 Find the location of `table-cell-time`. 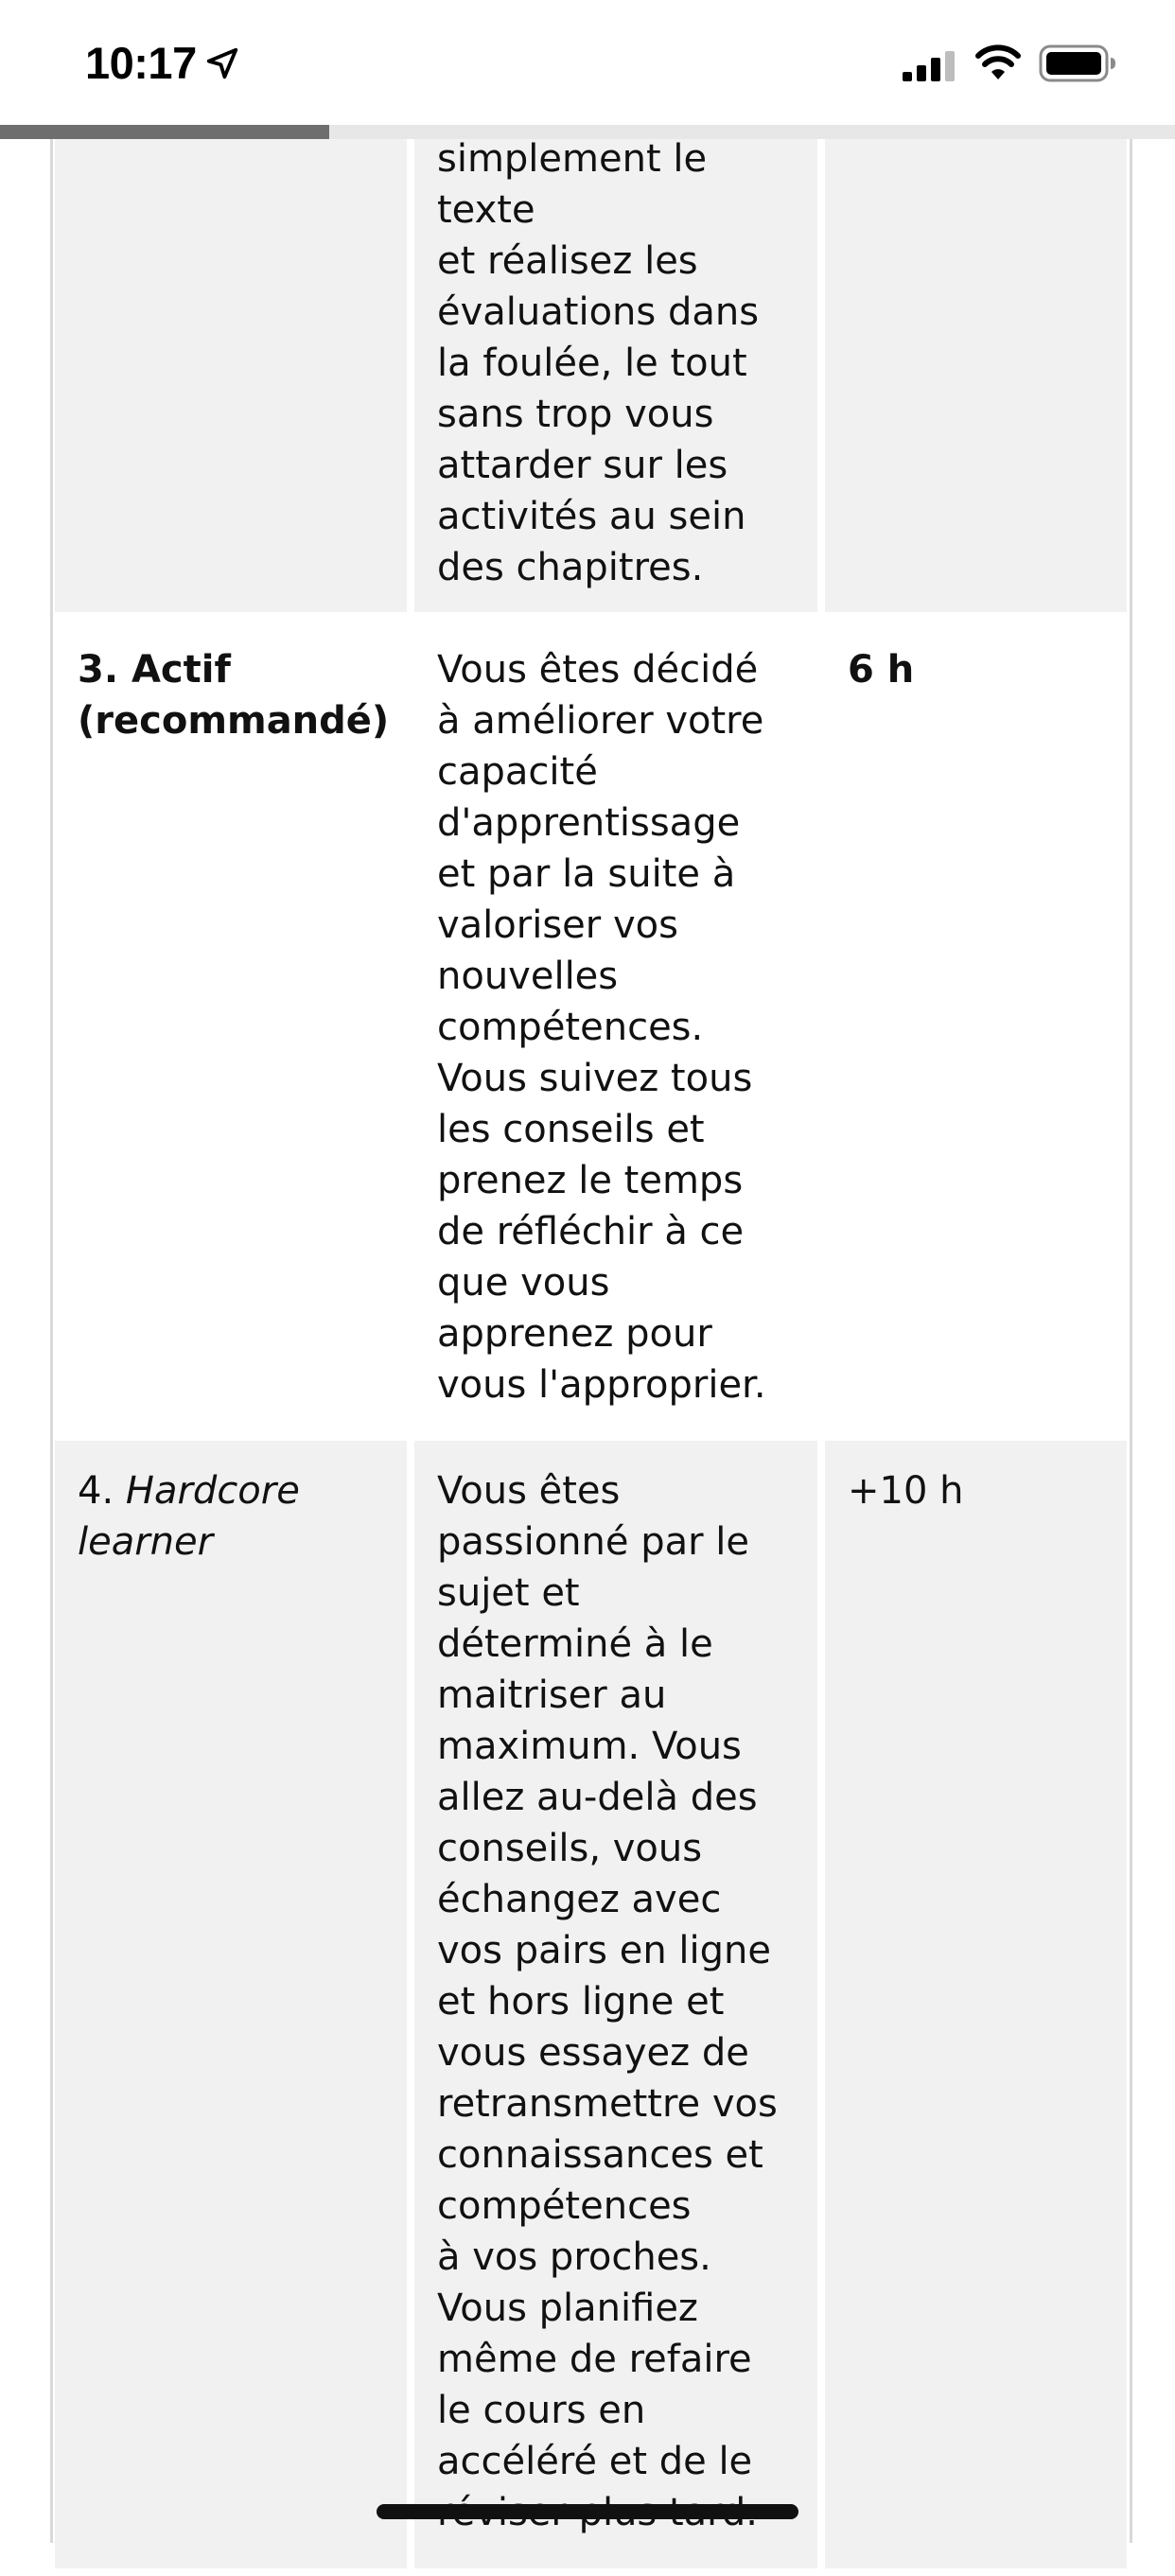

table-cell-time is located at coordinates (976, 372).